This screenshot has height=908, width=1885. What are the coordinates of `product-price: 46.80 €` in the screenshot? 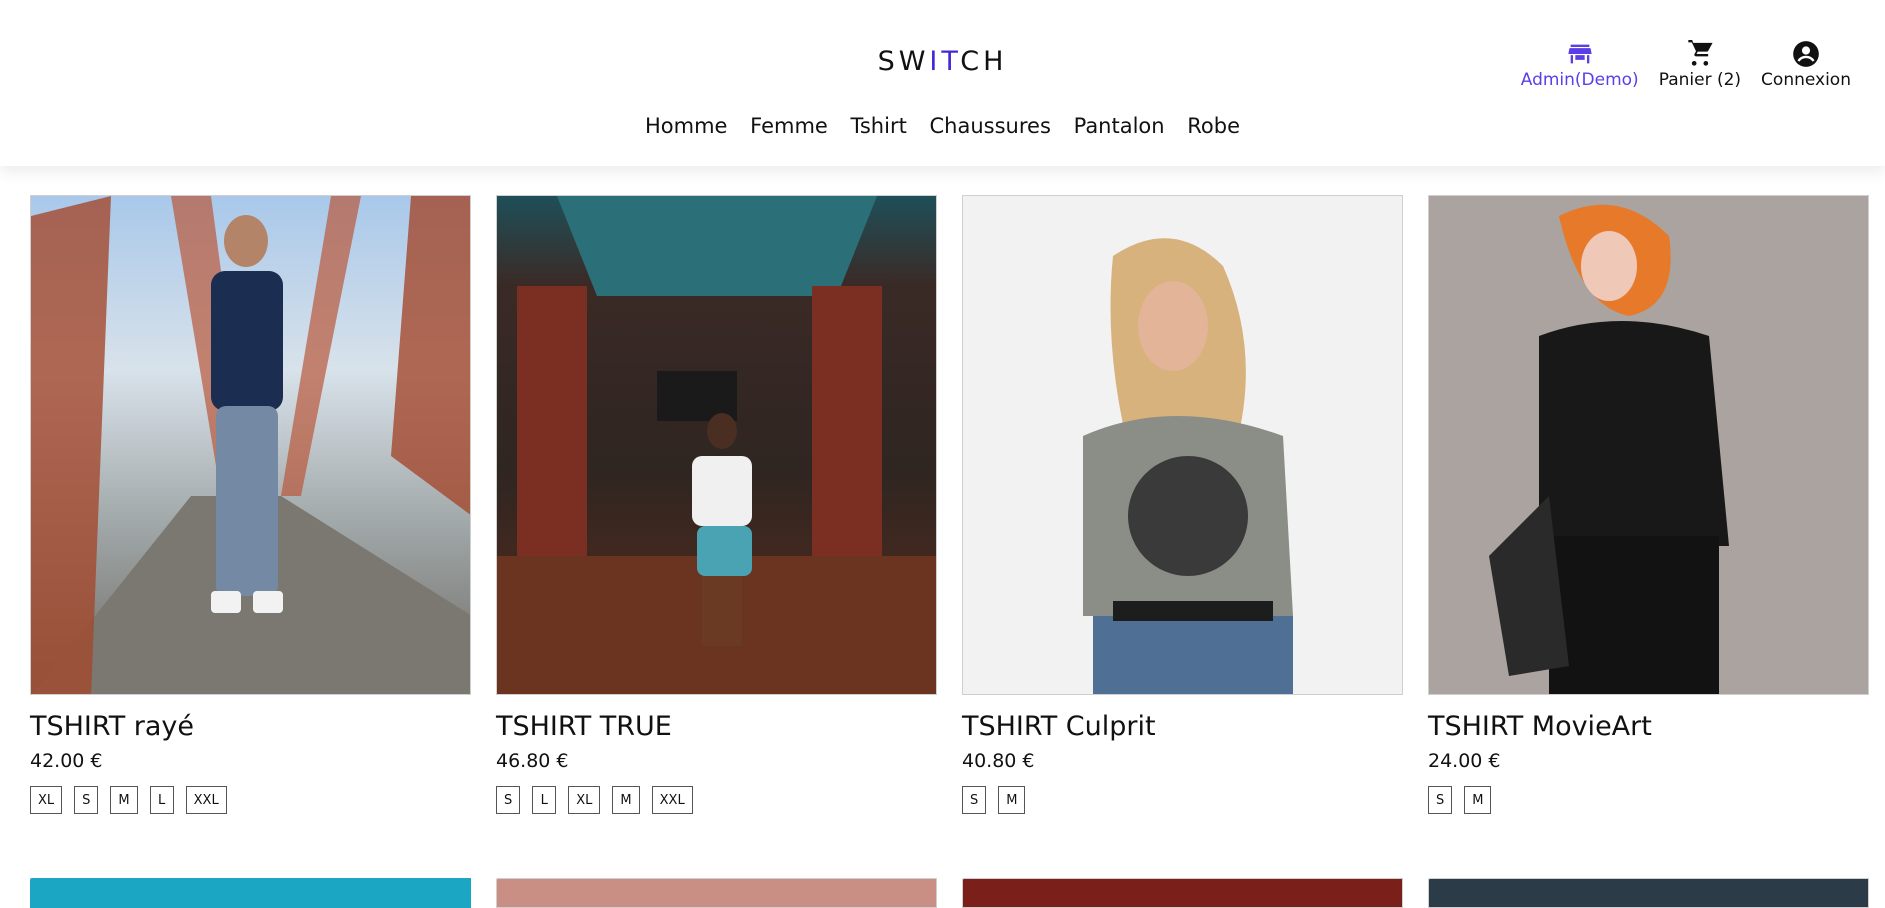 It's located at (532, 761).